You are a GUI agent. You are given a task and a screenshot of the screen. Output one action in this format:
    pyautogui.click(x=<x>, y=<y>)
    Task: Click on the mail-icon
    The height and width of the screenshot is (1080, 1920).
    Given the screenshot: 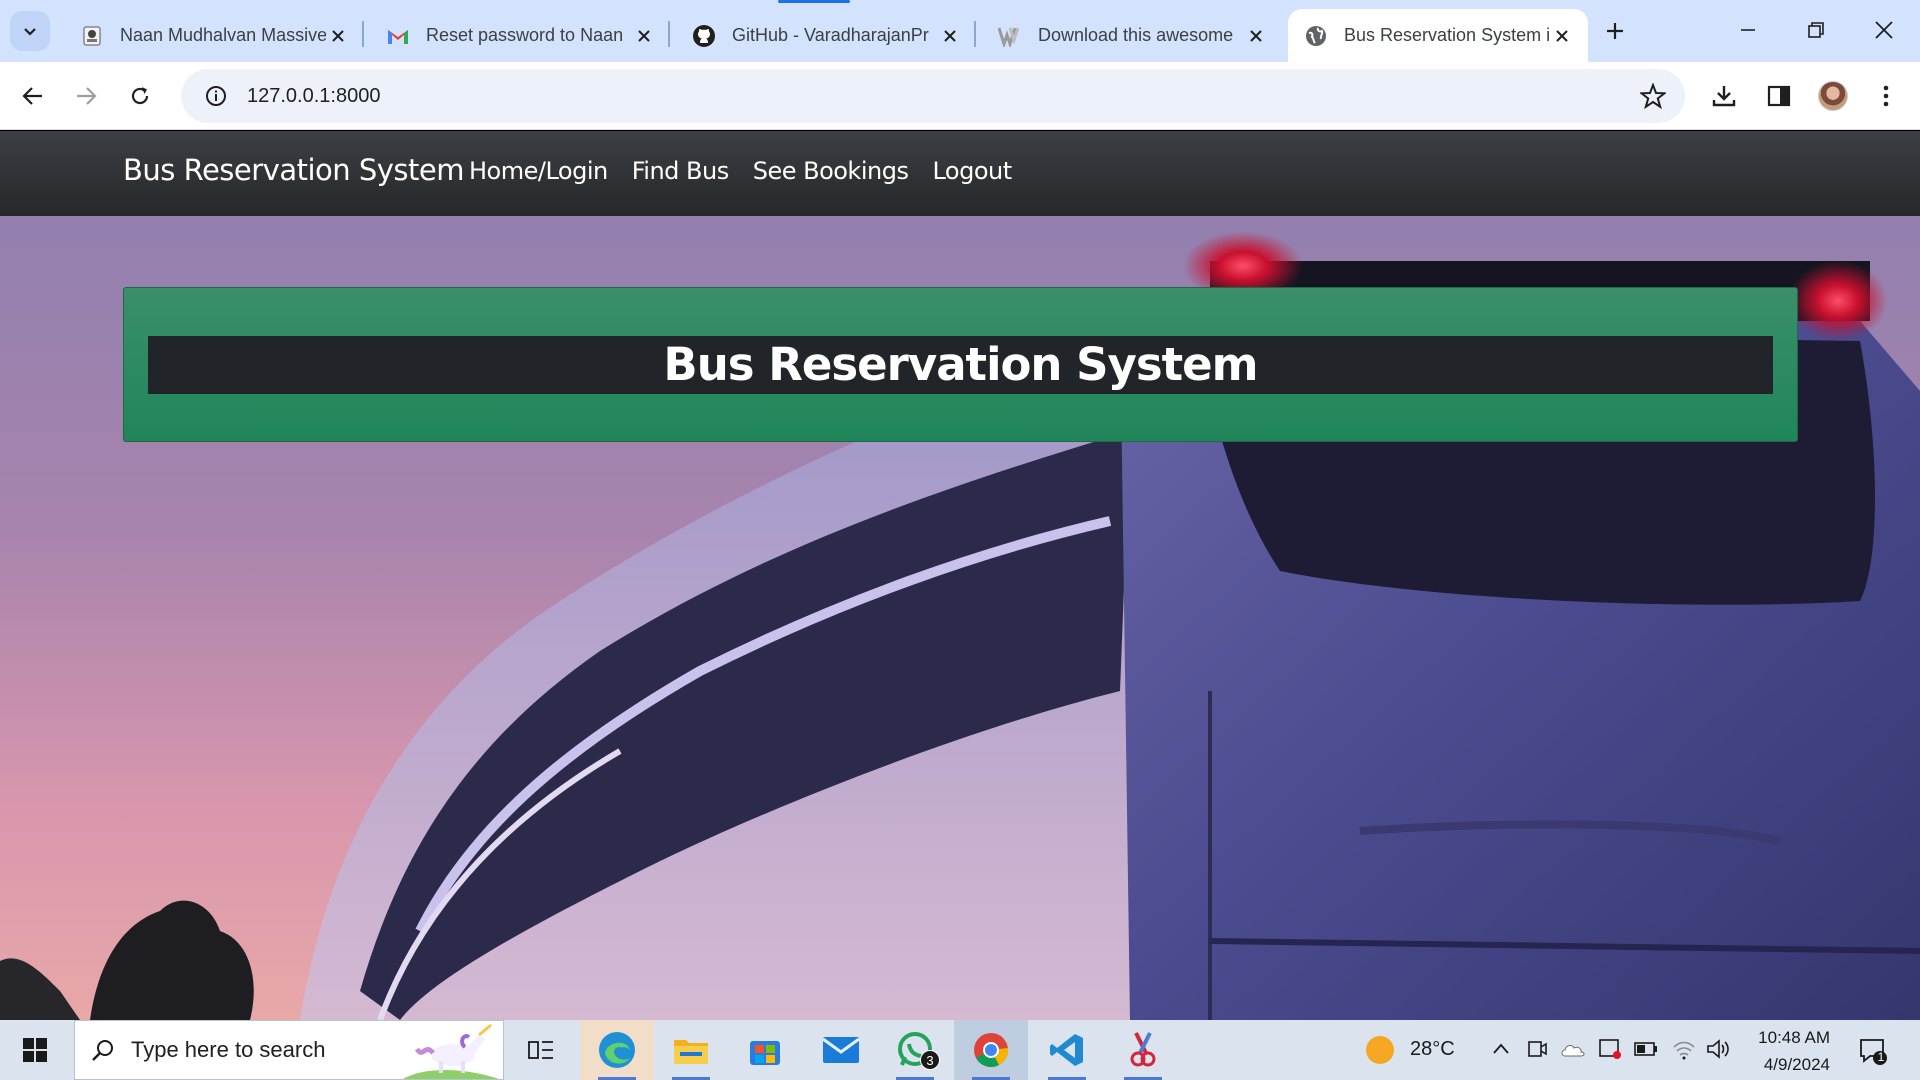 What is the action you would take?
    pyautogui.click(x=841, y=1050)
    